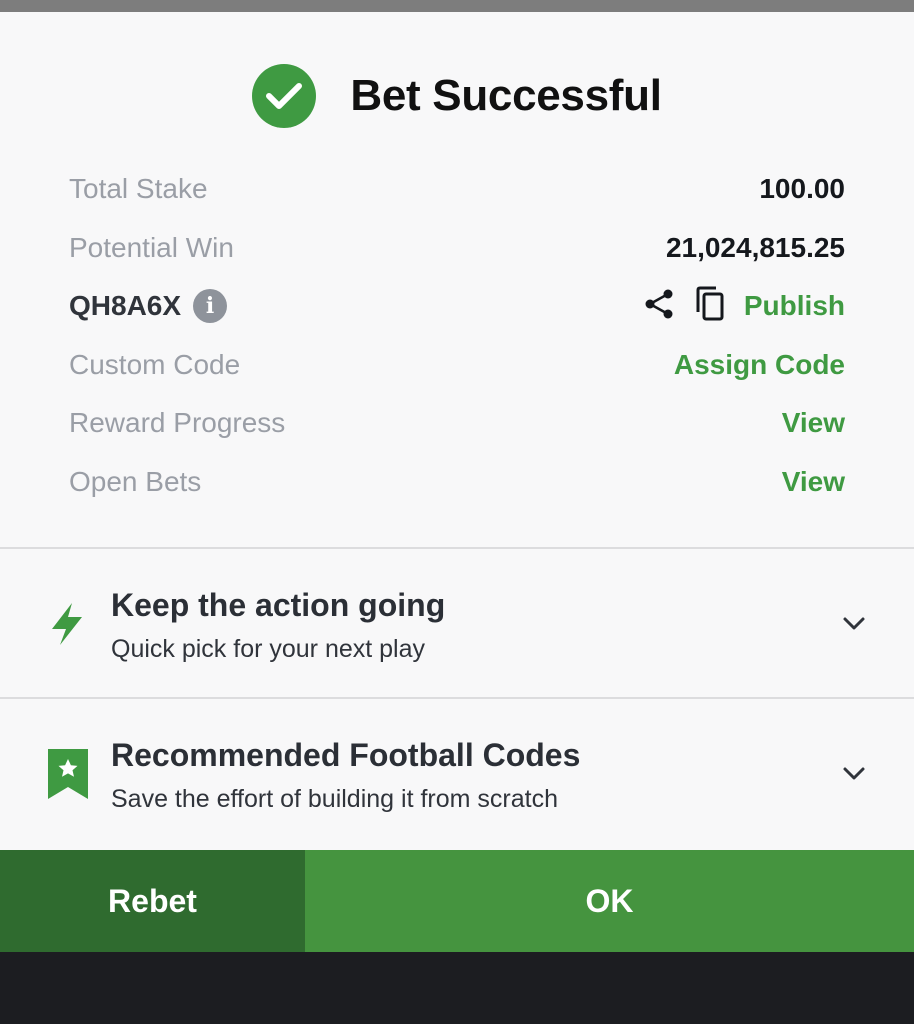 The width and height of the screenshot is (914, 1024). What do you see at coordinates (457, 306) in the screenshot?
I see `booking-code-row: QH8A6X i Publish` at bounding box center [457, 306].